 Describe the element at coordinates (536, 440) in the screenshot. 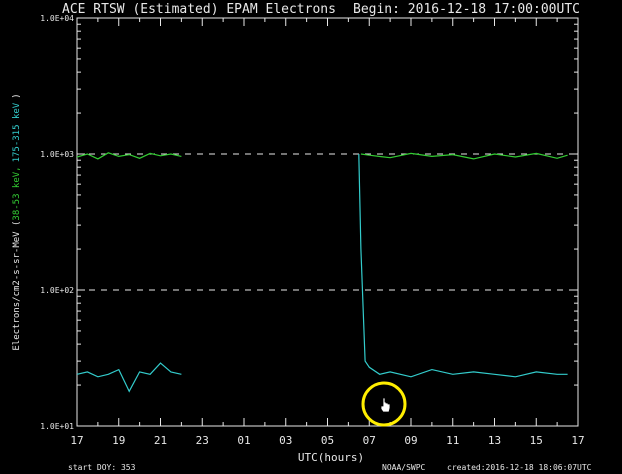

I see `x-tick-label: 15` at that location.